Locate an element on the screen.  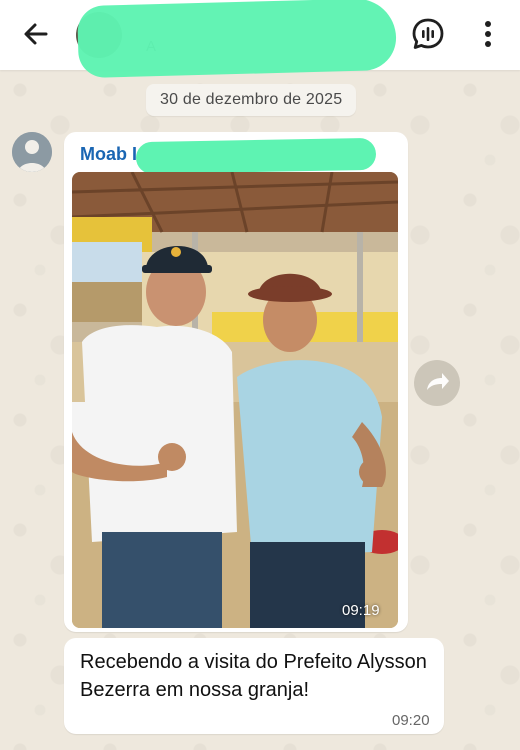
sender-avatar is located at coordinates (32, 152).